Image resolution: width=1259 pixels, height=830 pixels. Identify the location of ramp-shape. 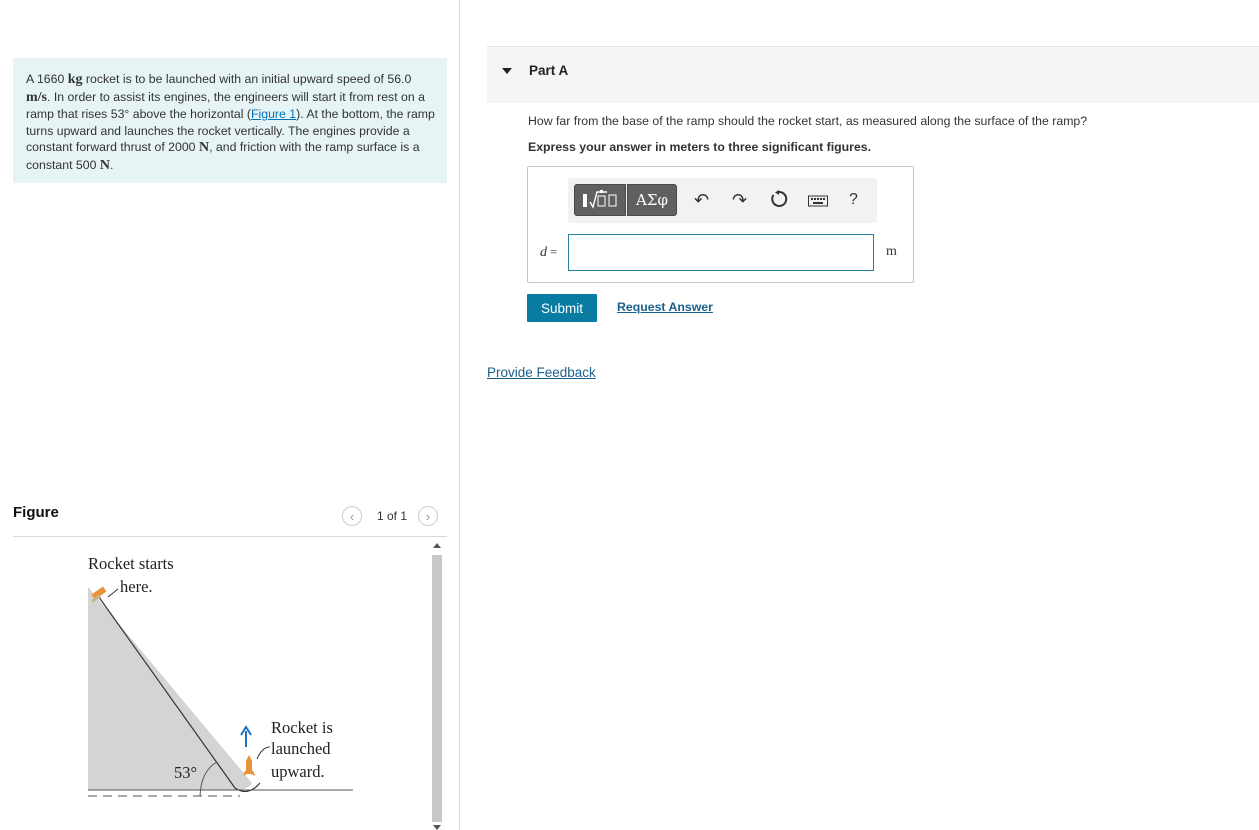
(170, 688).